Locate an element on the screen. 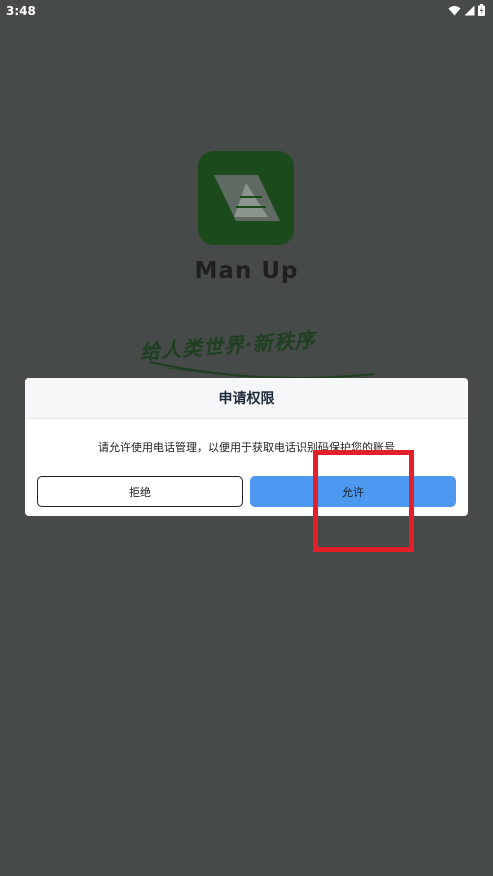 The image size is (493, 876). highlight-annotation-box is located at coordinates (363, 501).